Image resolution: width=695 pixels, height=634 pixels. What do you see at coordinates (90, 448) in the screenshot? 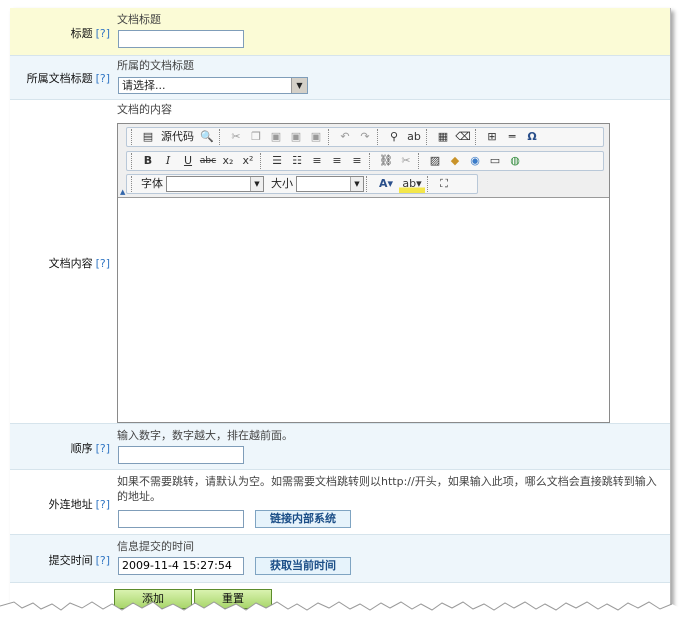
I see `order-label: 顺序 [?]` at bounding box center [90, 448].